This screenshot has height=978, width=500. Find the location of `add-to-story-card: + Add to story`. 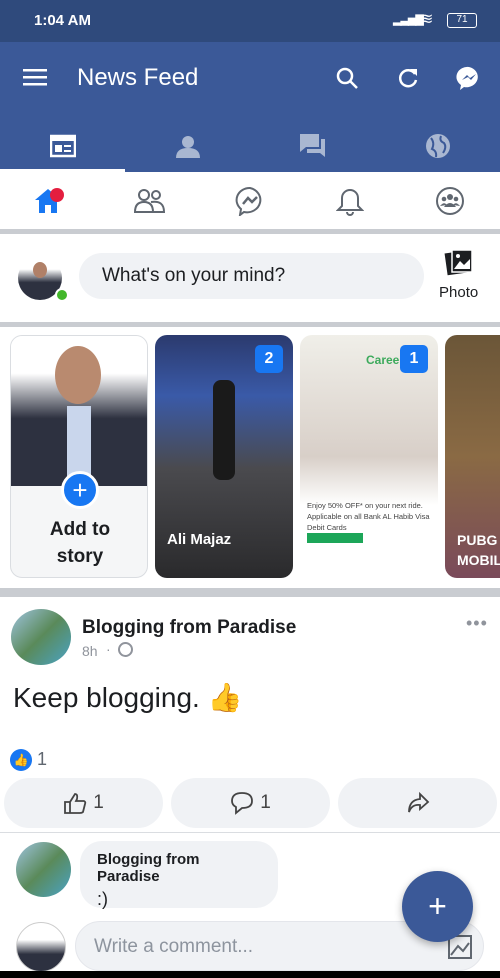

add-to-story-card: + Add to story is located at coordinates (79, 456).